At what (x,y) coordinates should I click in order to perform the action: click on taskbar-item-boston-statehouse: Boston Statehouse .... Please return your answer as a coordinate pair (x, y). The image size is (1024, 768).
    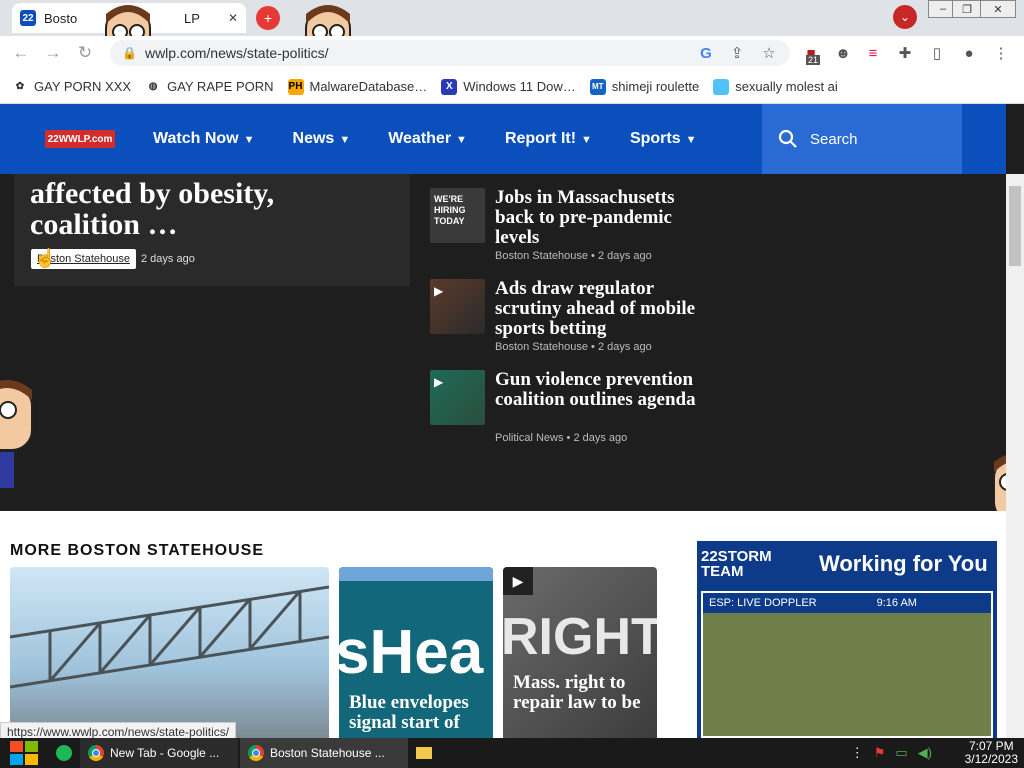
    Looking at the image, I should click on (324, 753).